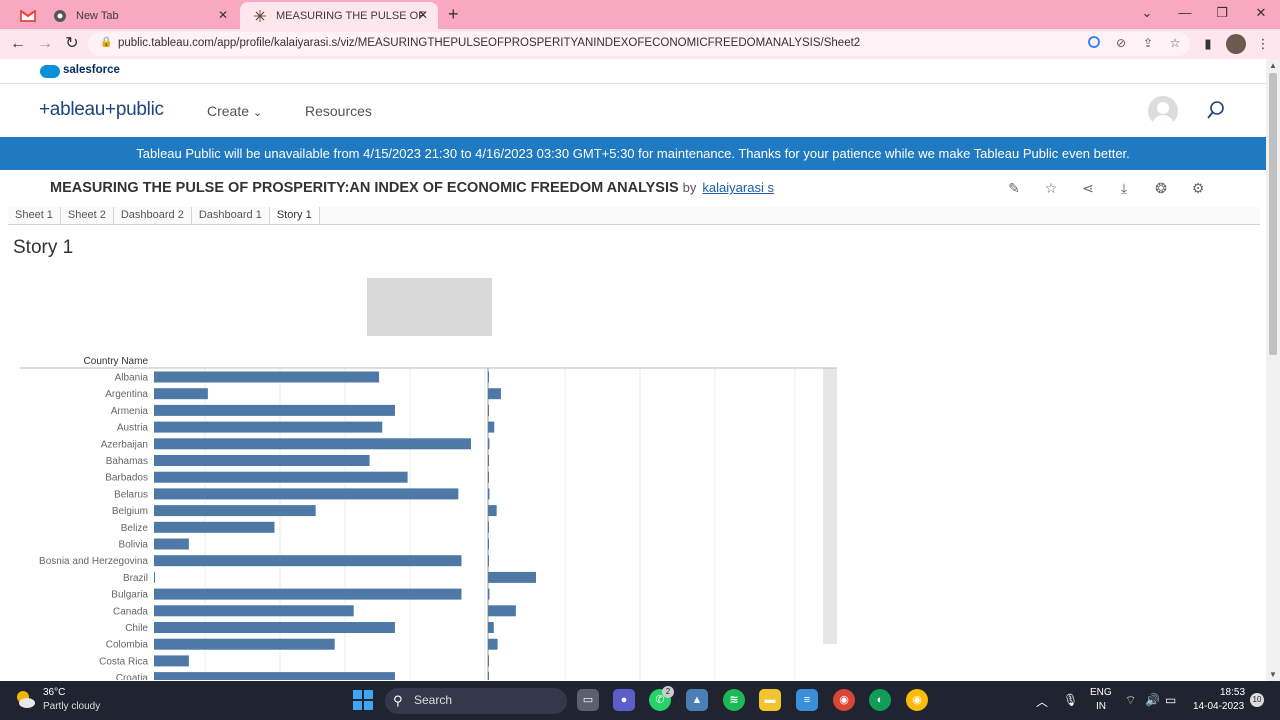 The height and width of the screenshot is (720, 1280). What do you see at coordinates (153, 215) in the screenshot?
I see `tab-dashboard-2: Dashboard 2` at bounding box center [153, 215].